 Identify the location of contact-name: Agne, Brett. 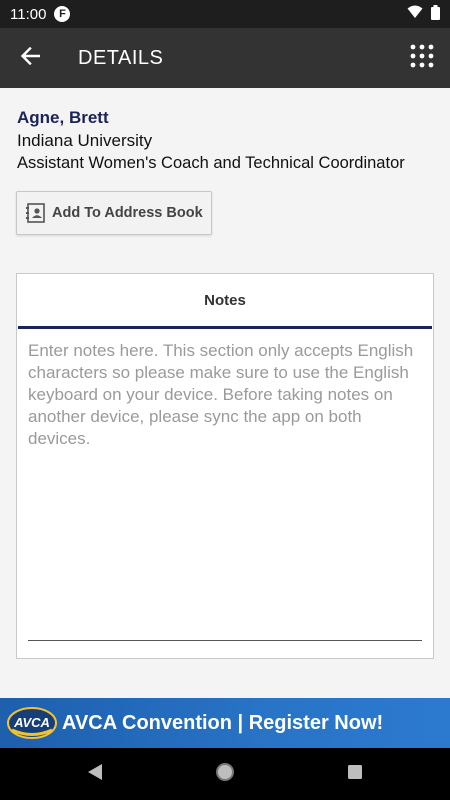
(63, 117).